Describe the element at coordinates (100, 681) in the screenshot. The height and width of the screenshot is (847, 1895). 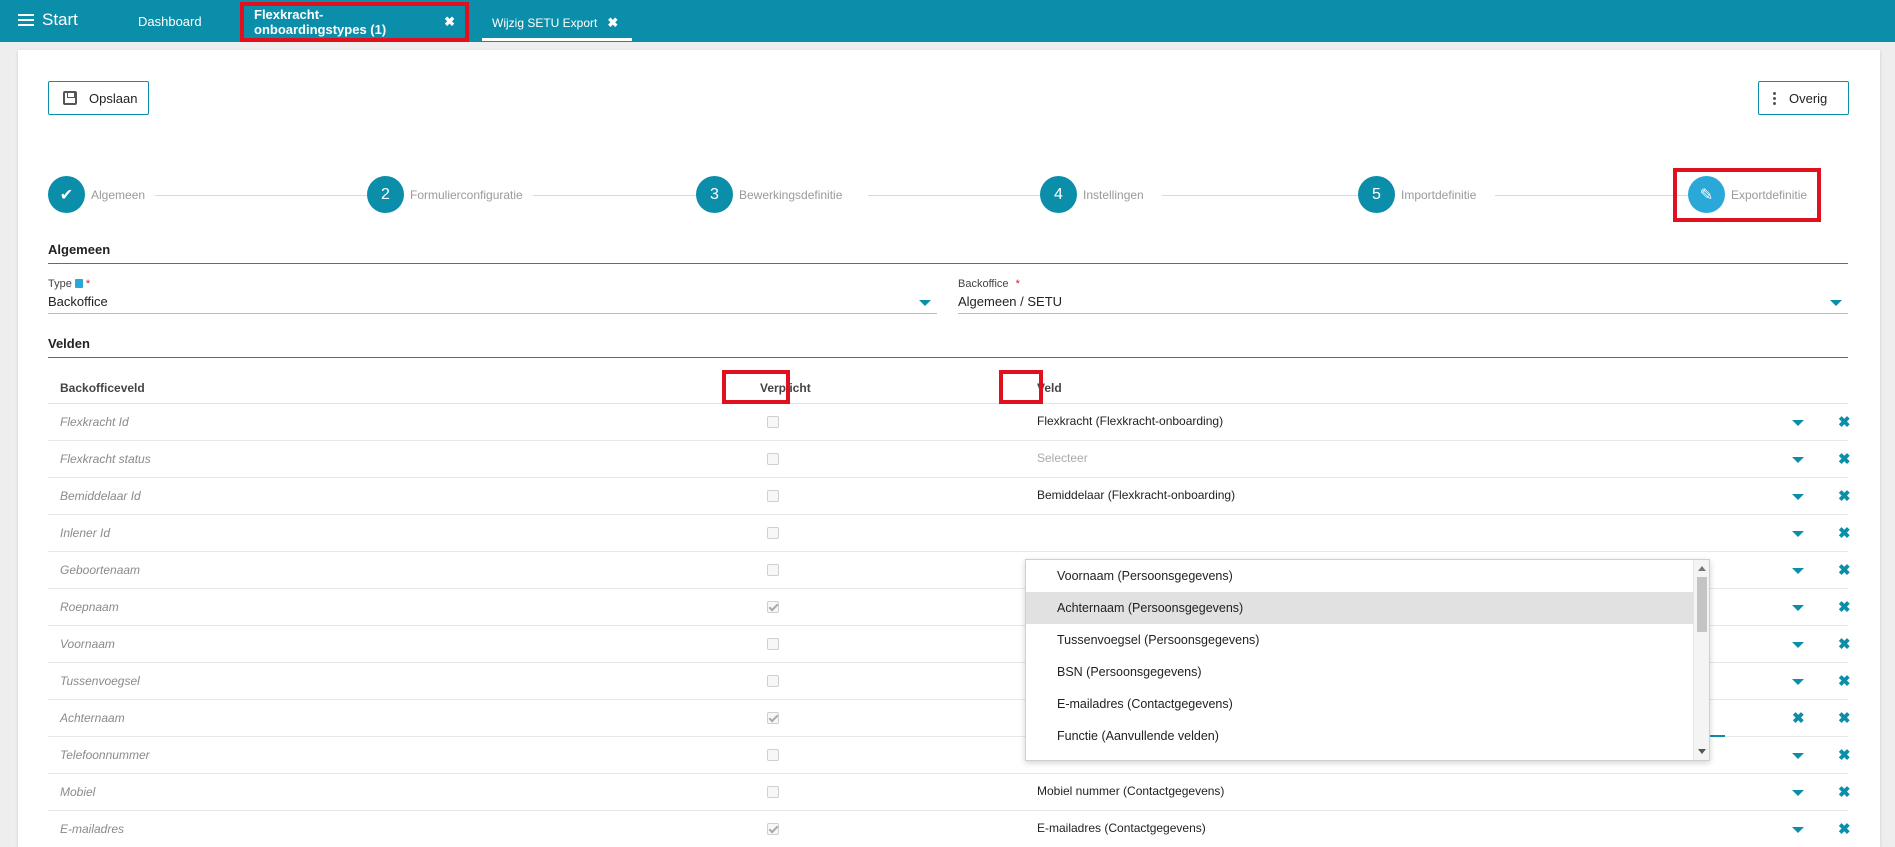
I see `backofficeveld-name: Tussenvoegsel` at that location.